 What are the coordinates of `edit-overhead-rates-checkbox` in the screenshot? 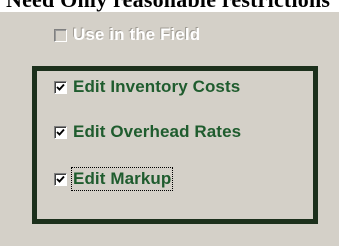 It's located at (60, 132).